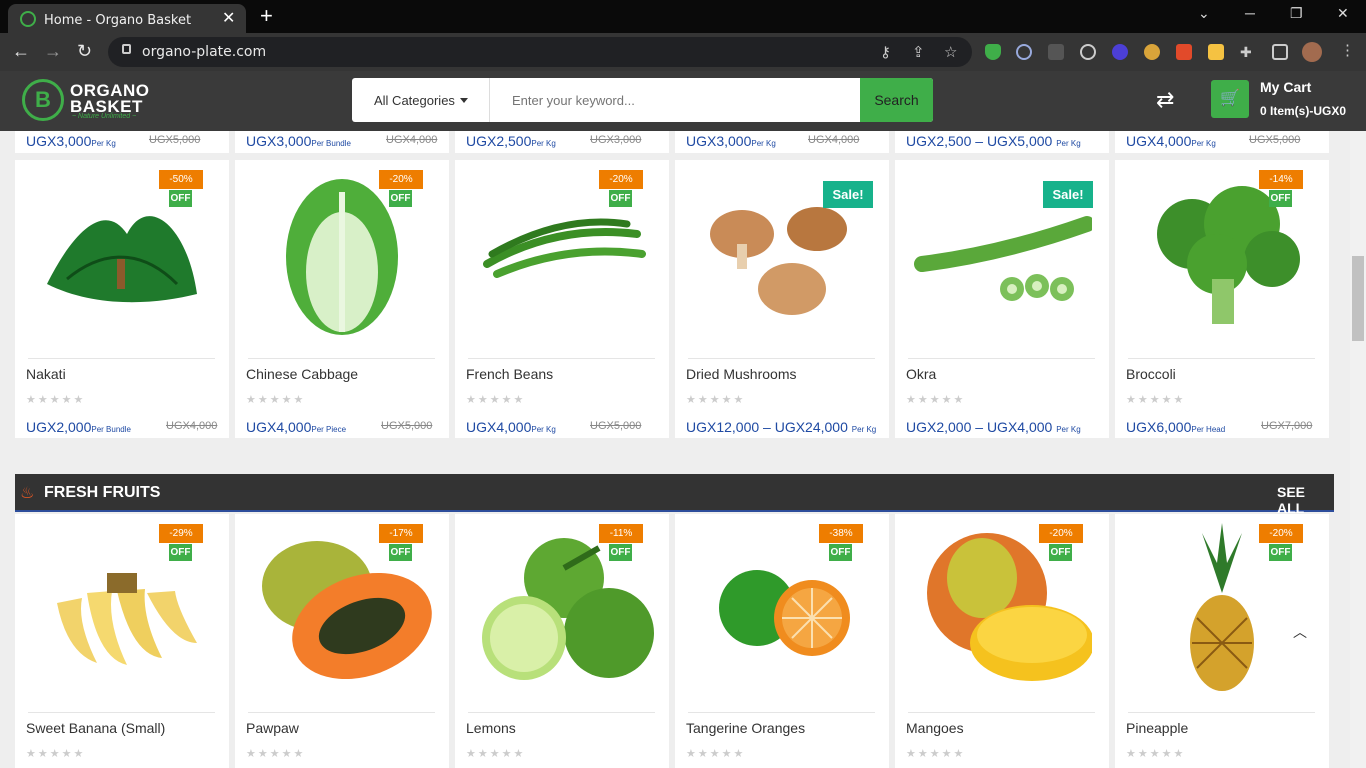  I want to click on caret-down-icon, so click(464, 100).